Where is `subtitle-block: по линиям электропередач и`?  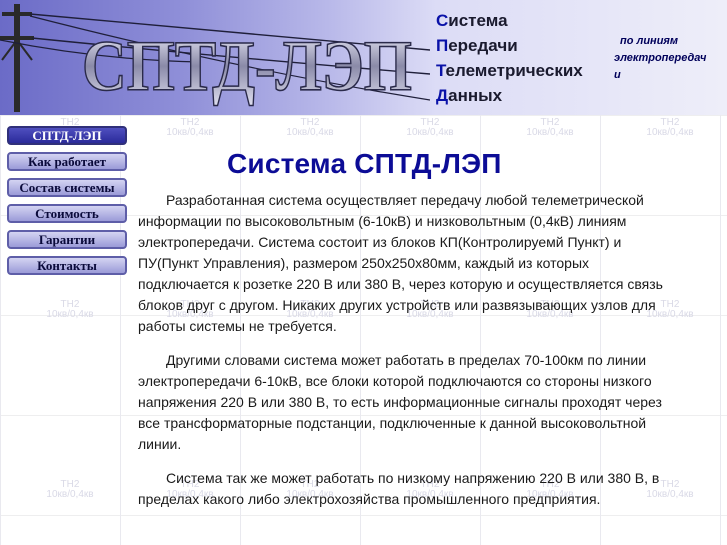 subtitle-block: по линиям электропередач и is located at coordinates (670, 58).